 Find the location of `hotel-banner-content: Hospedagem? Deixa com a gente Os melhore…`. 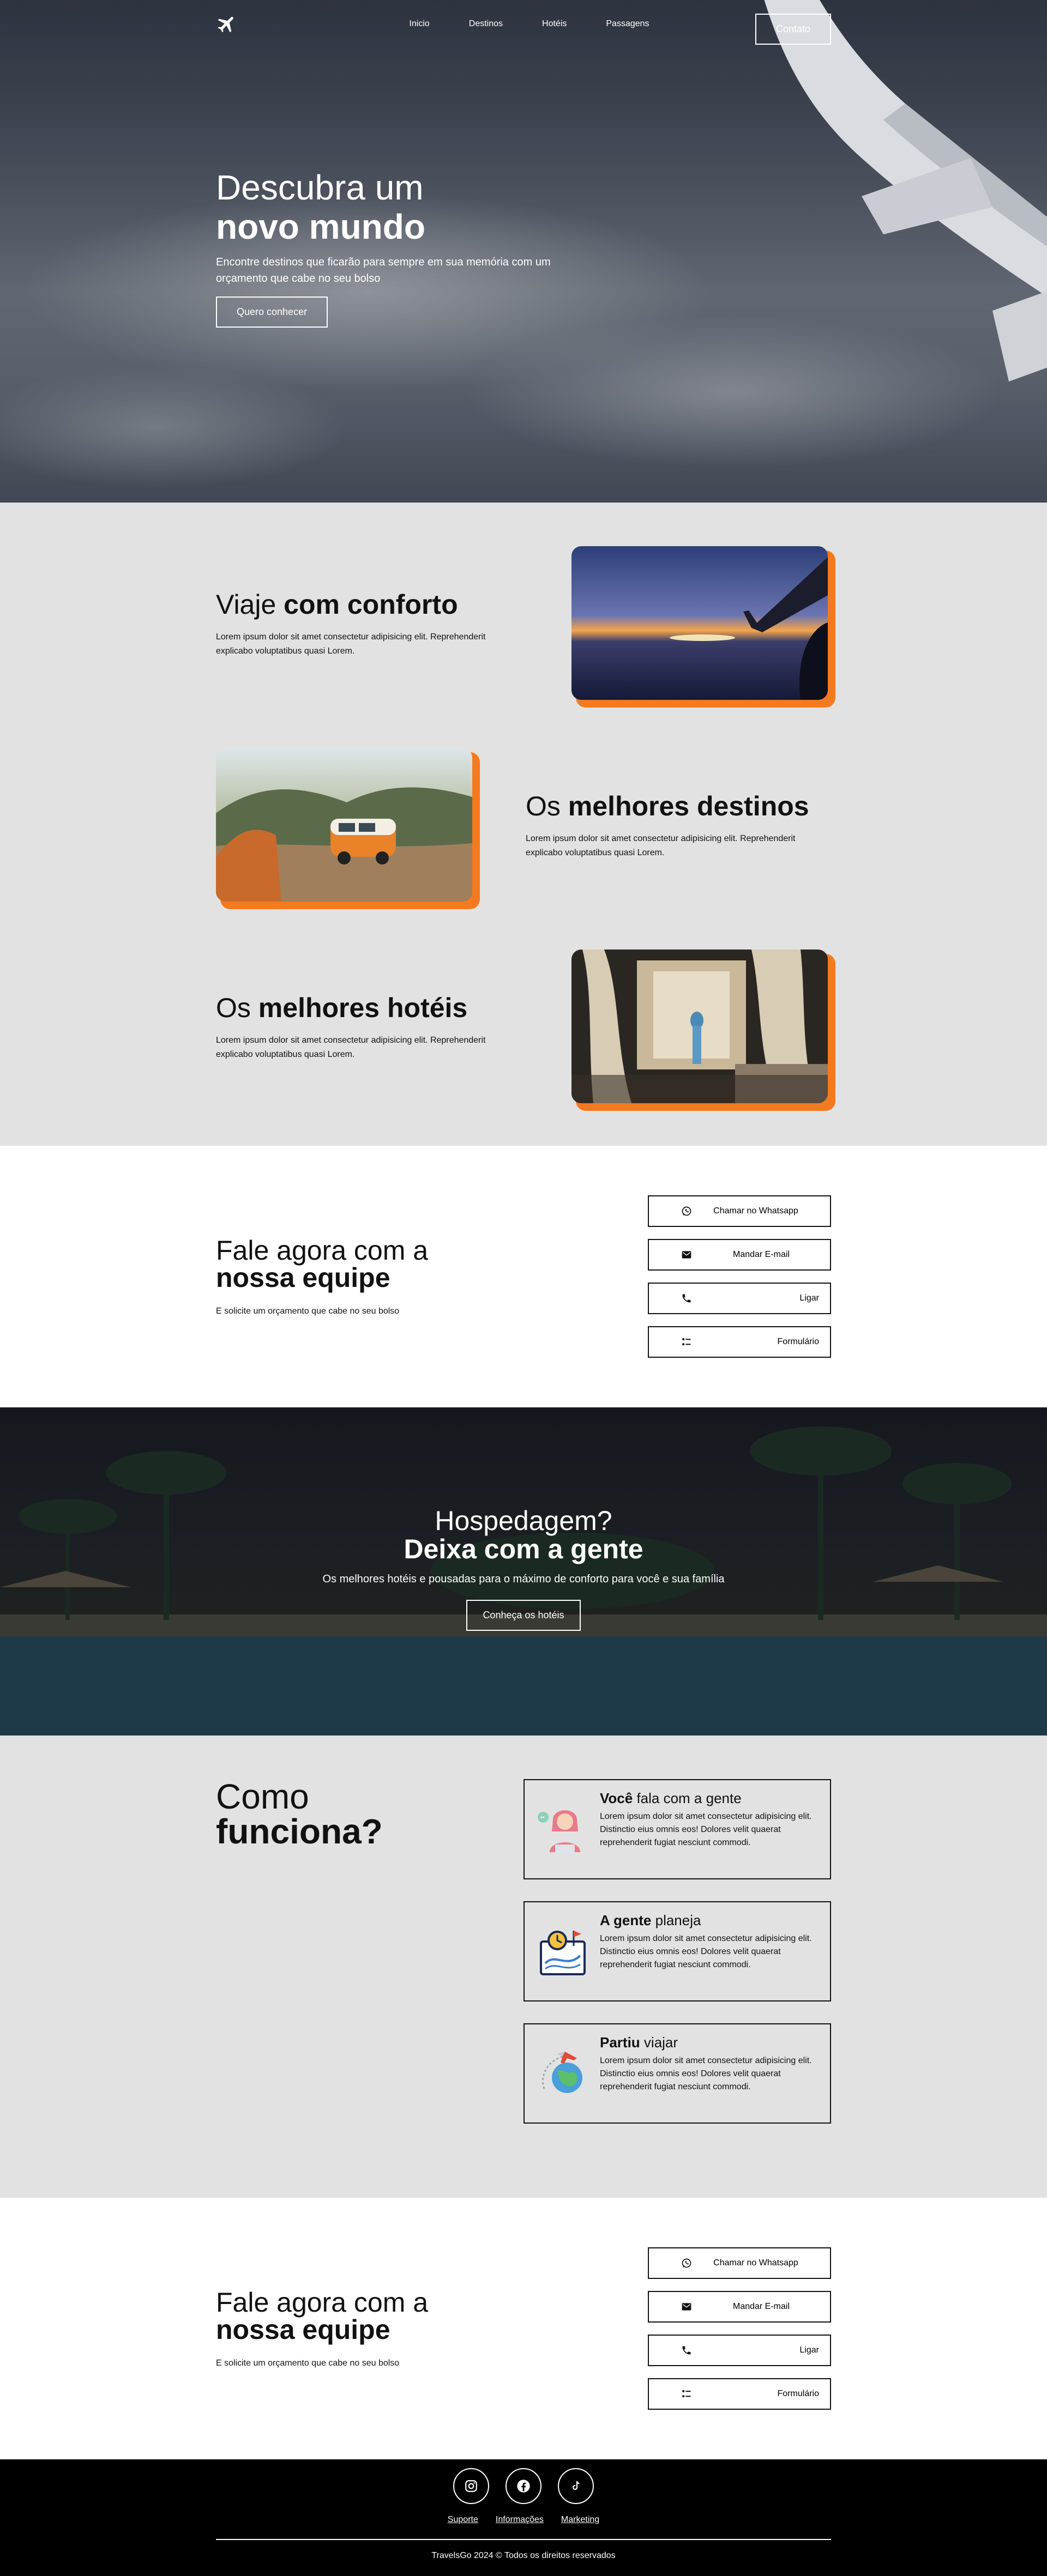

hotel-banner-content: Hospedagem? Deixa com a gente Os melhore… is located at coordinates (523, 1519).